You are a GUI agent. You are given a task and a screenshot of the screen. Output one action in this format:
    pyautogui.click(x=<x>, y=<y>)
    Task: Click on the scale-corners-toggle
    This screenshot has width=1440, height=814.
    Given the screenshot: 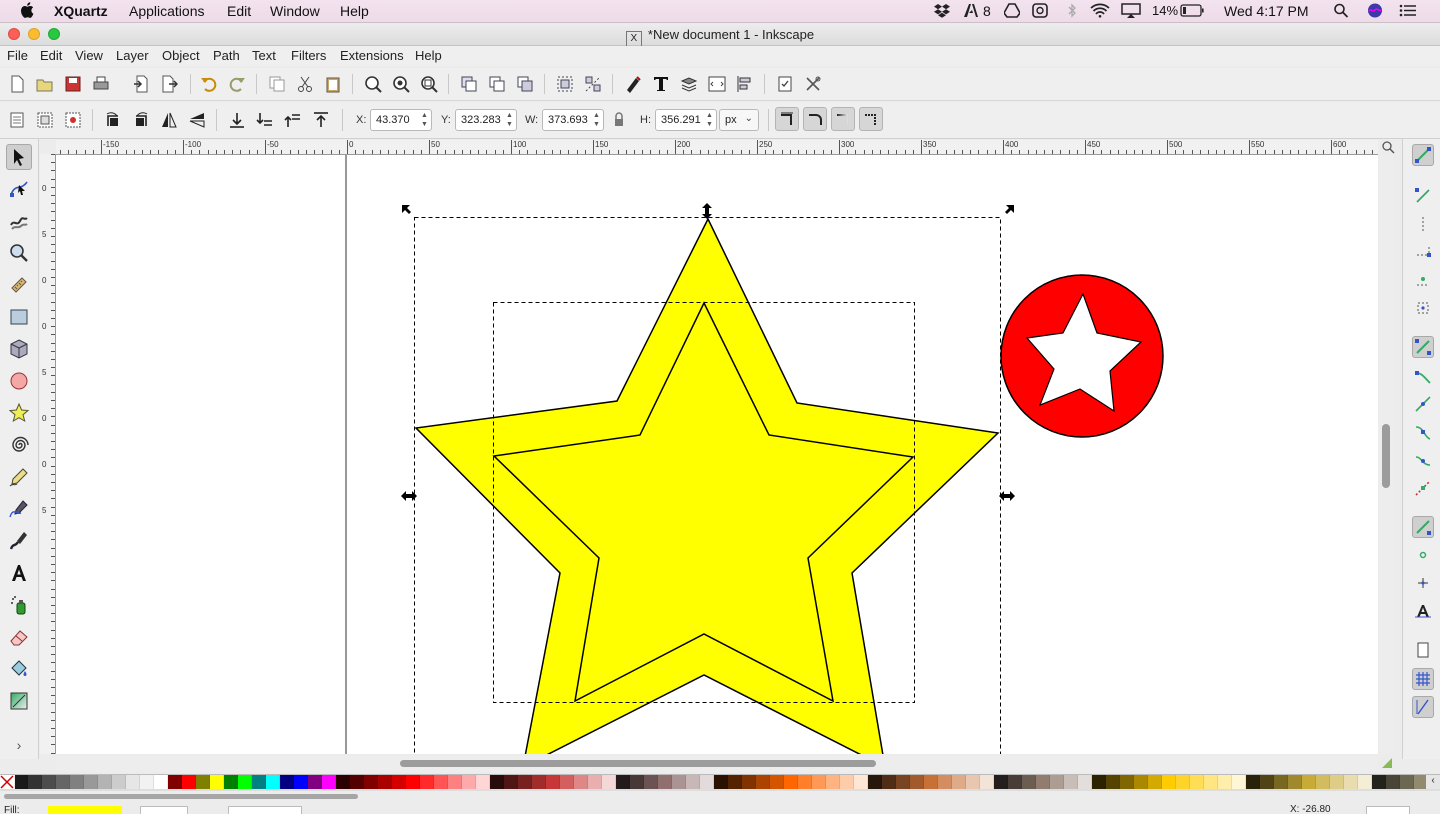 What is the action you would take?
    pyautogui.click(x=815, y=119)
    